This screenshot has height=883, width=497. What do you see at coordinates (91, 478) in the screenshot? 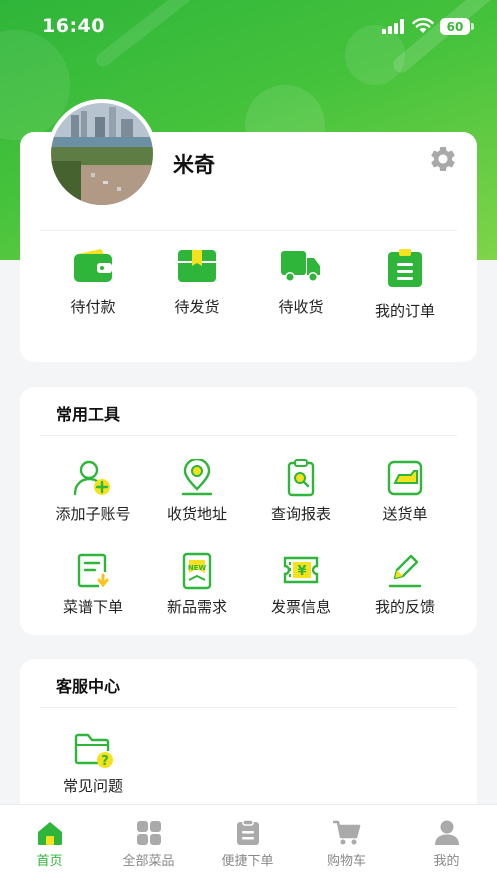
I see `add-user-icon` at bounding box center [91, 478].